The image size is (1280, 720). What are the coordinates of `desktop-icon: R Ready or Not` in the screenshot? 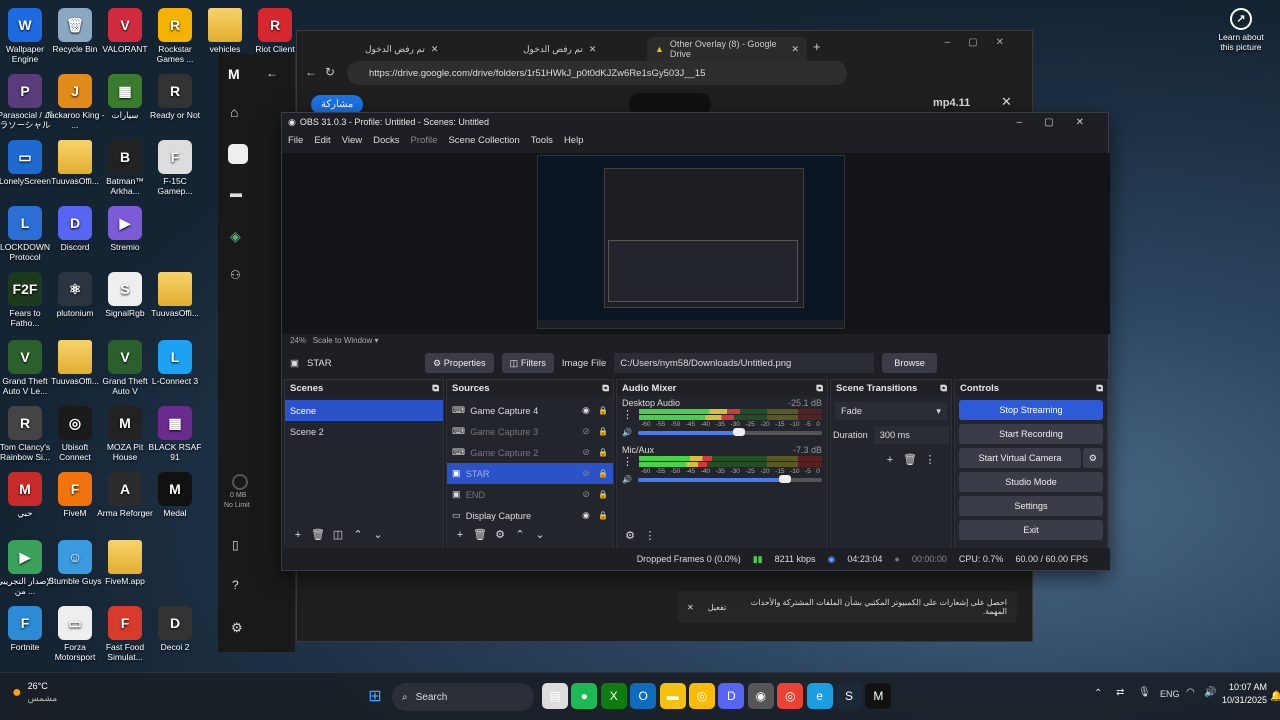 It's located at (175, 97).